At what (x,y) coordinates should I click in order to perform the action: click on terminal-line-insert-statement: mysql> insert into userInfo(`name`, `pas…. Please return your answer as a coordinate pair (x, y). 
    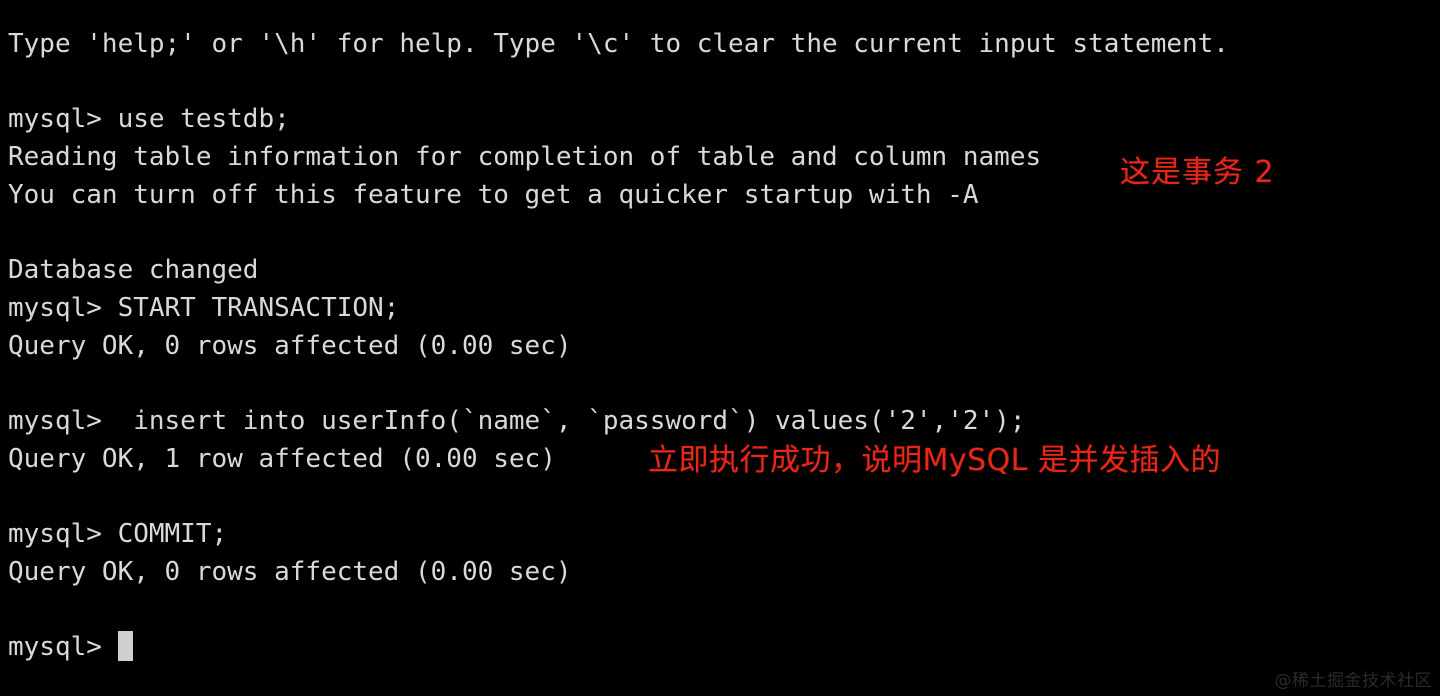
    Looking at the image, I should click on (517, 420).